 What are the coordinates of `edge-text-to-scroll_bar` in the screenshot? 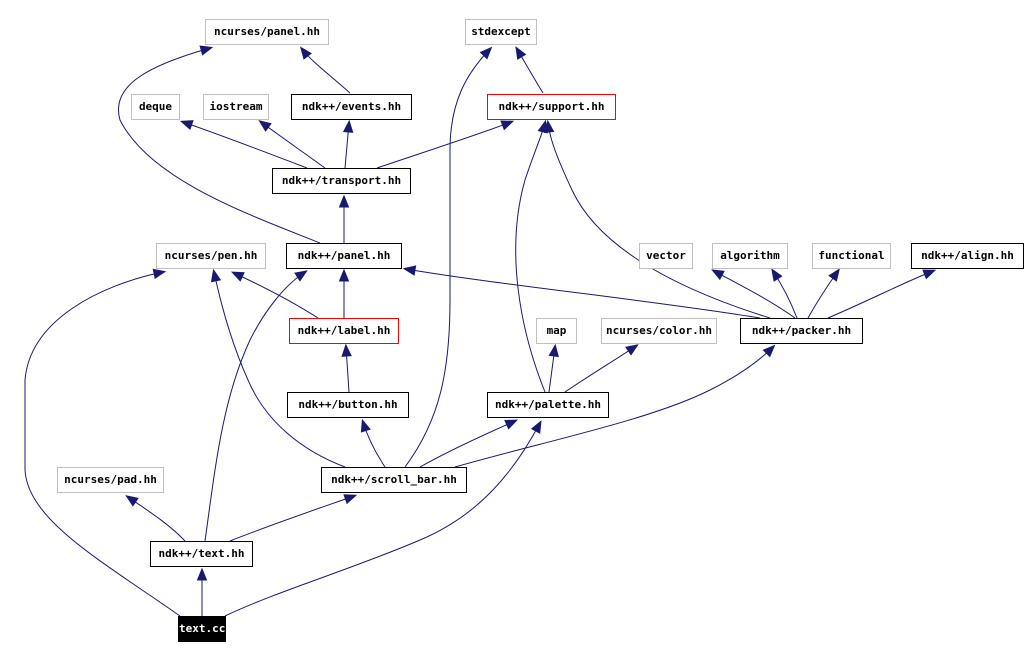 It's located at (292, 518).